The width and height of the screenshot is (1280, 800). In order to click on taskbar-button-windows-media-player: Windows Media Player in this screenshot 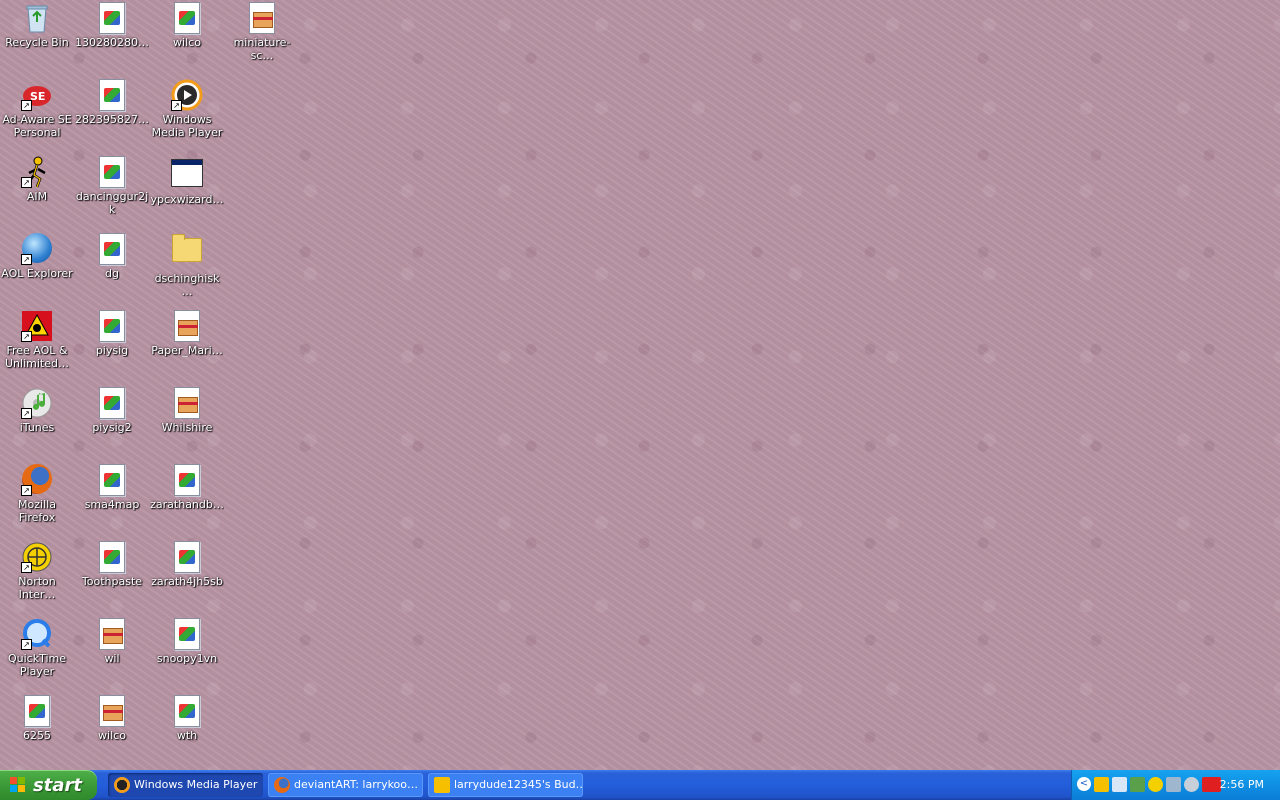, I will do `click(185, 785)`.